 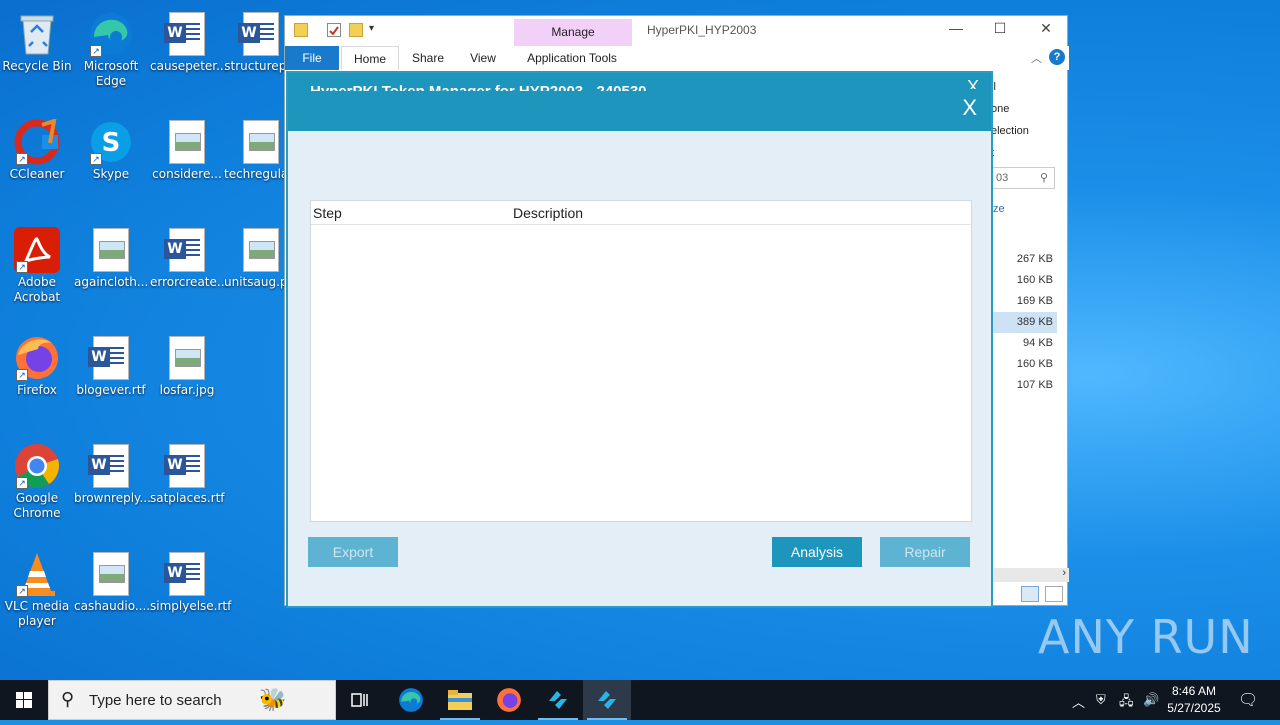 What do you see at coordinates (999, 209) in the screenshot?
I see `size-column-header: ze` at bounding box center [999, 209].